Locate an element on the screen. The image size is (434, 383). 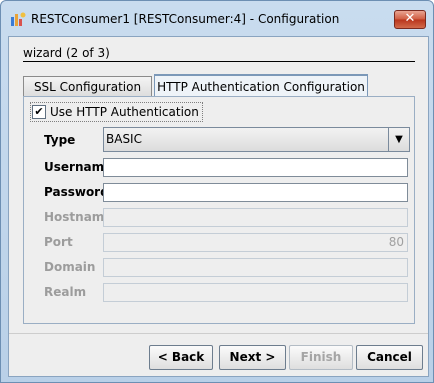
realm-label: Realm is located at coordinates (65, 292).